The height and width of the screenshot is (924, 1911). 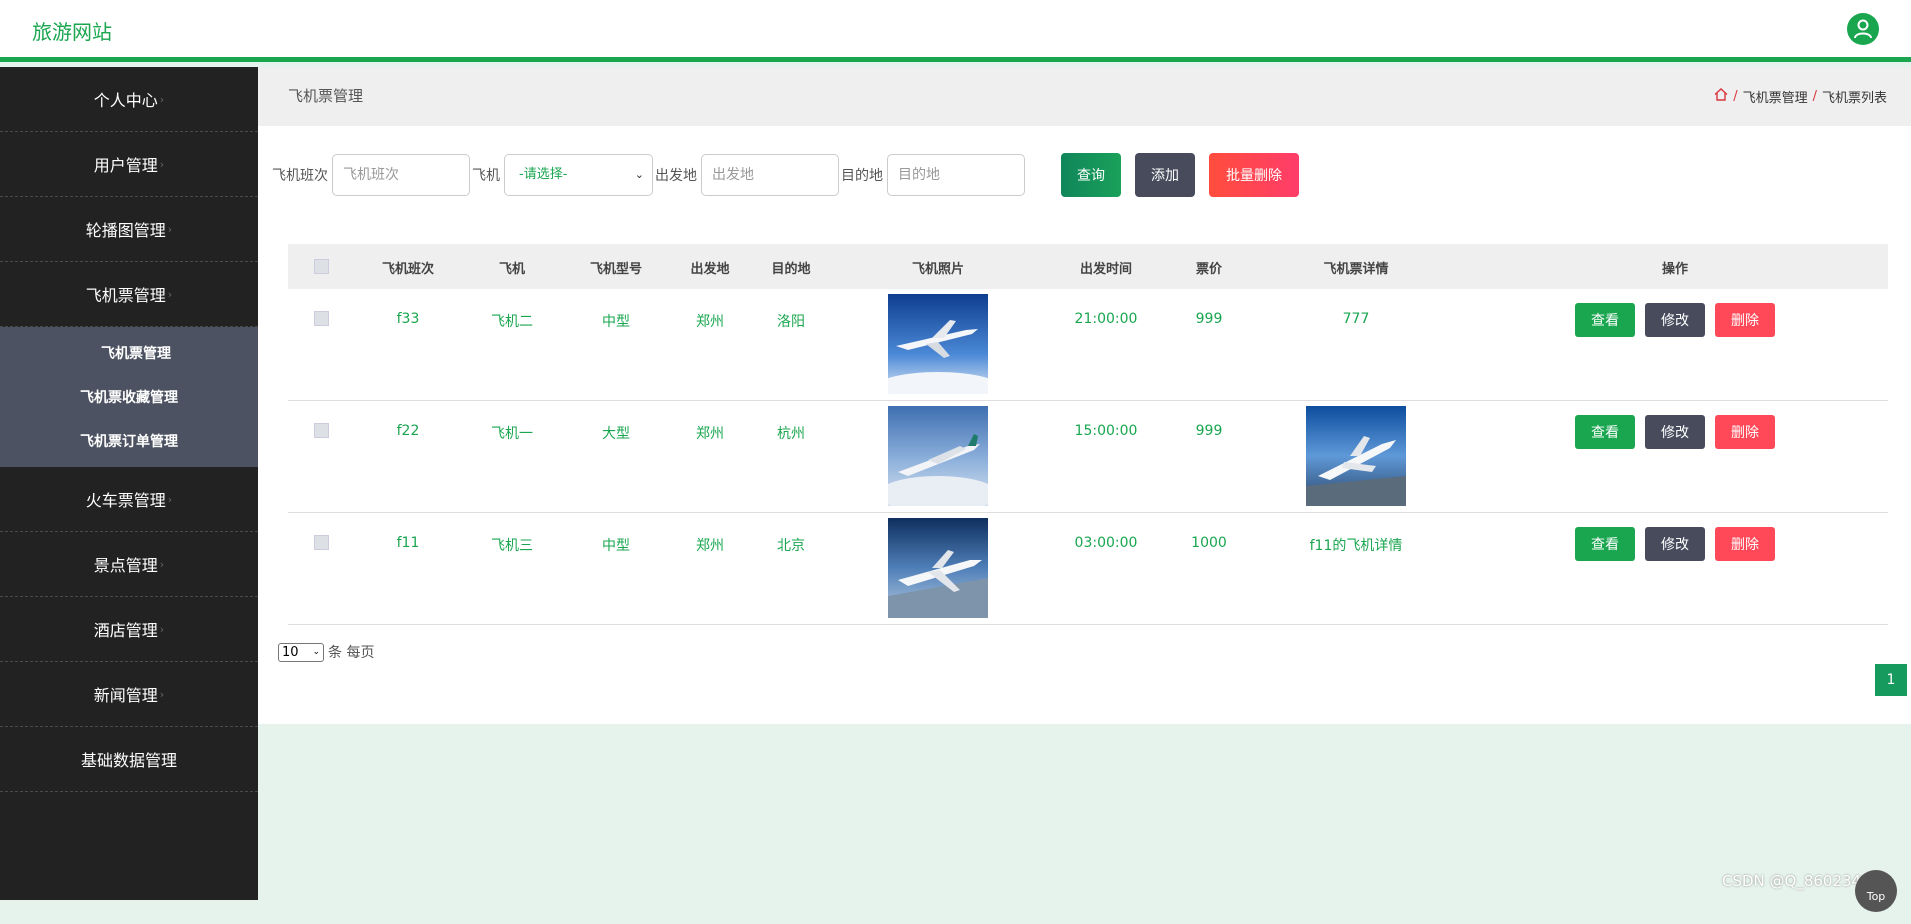 I want to click on breadcrumb-bar: 飞机票管理 / 飞机票管理 / 飞机票列表, so click(x=1084, y=96).